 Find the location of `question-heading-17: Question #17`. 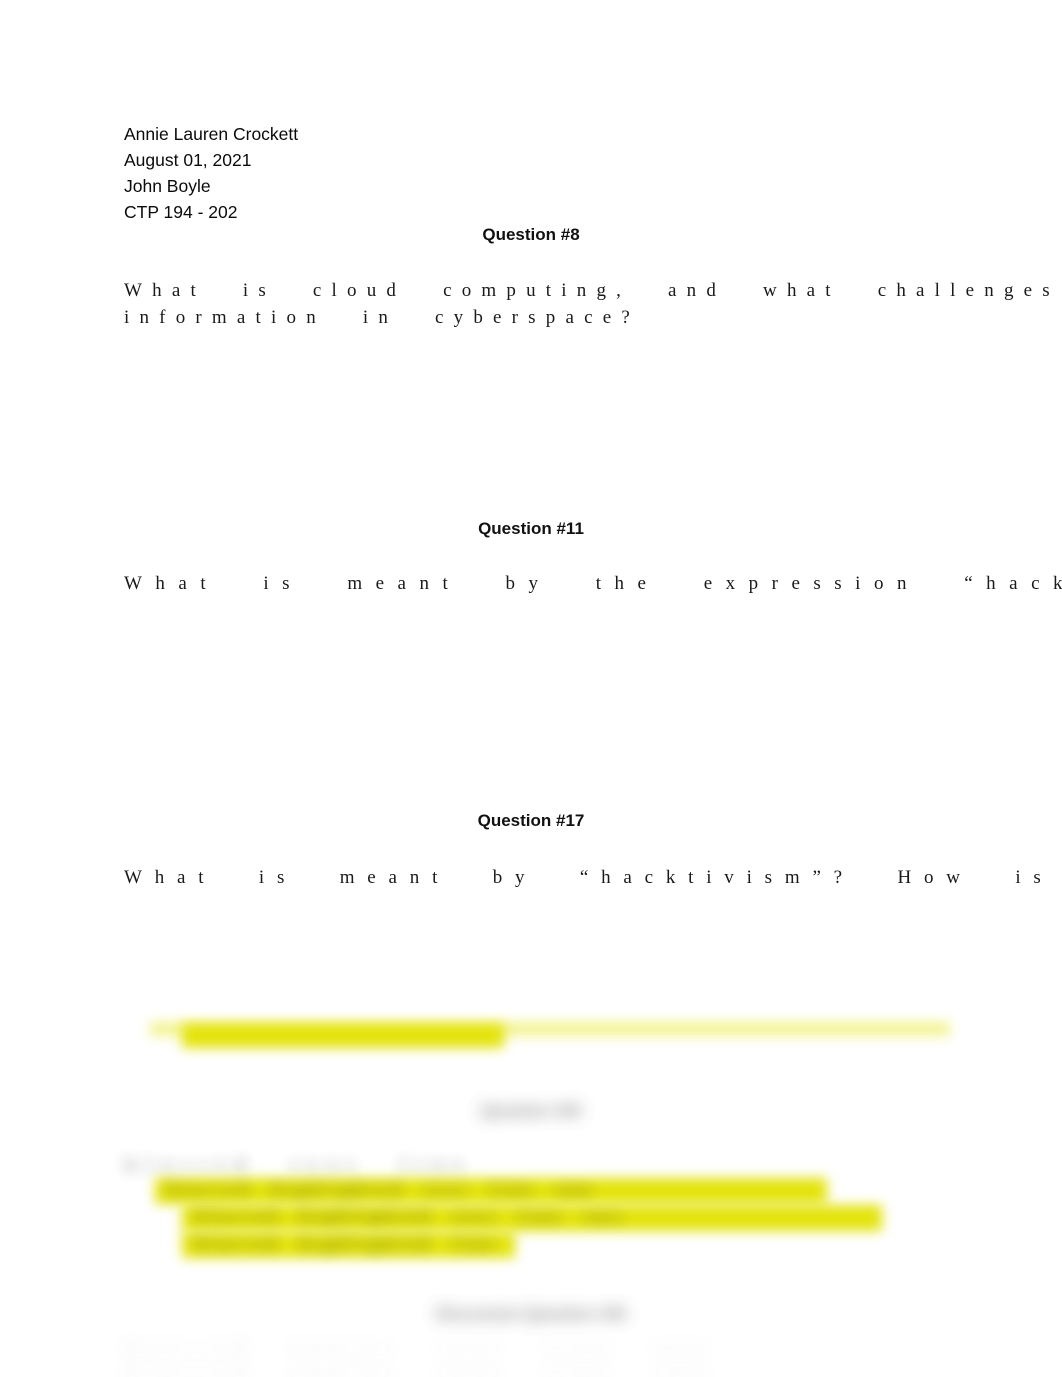

question-heading-17: Question #17 is located at coordinates (531, 820).